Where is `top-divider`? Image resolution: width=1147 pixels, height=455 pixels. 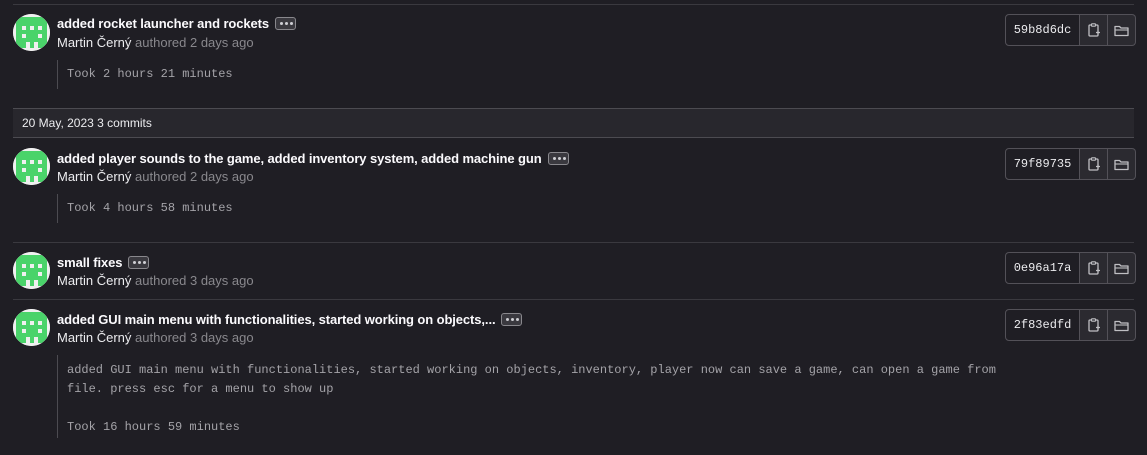 top-divider is located at coordinates (573, 4).